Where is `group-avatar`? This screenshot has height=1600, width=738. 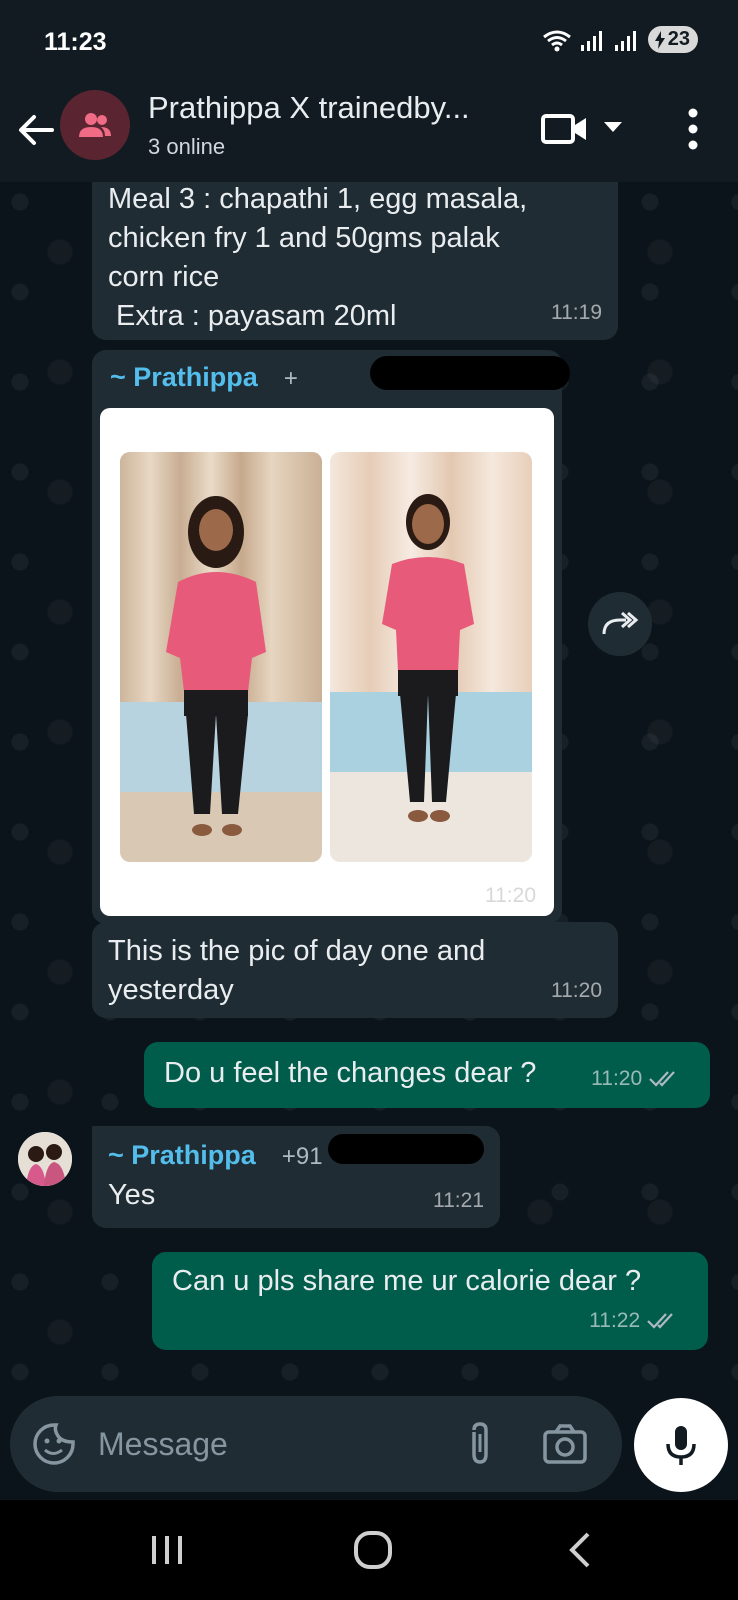
group-avatar is located at coordinates (95, 125).